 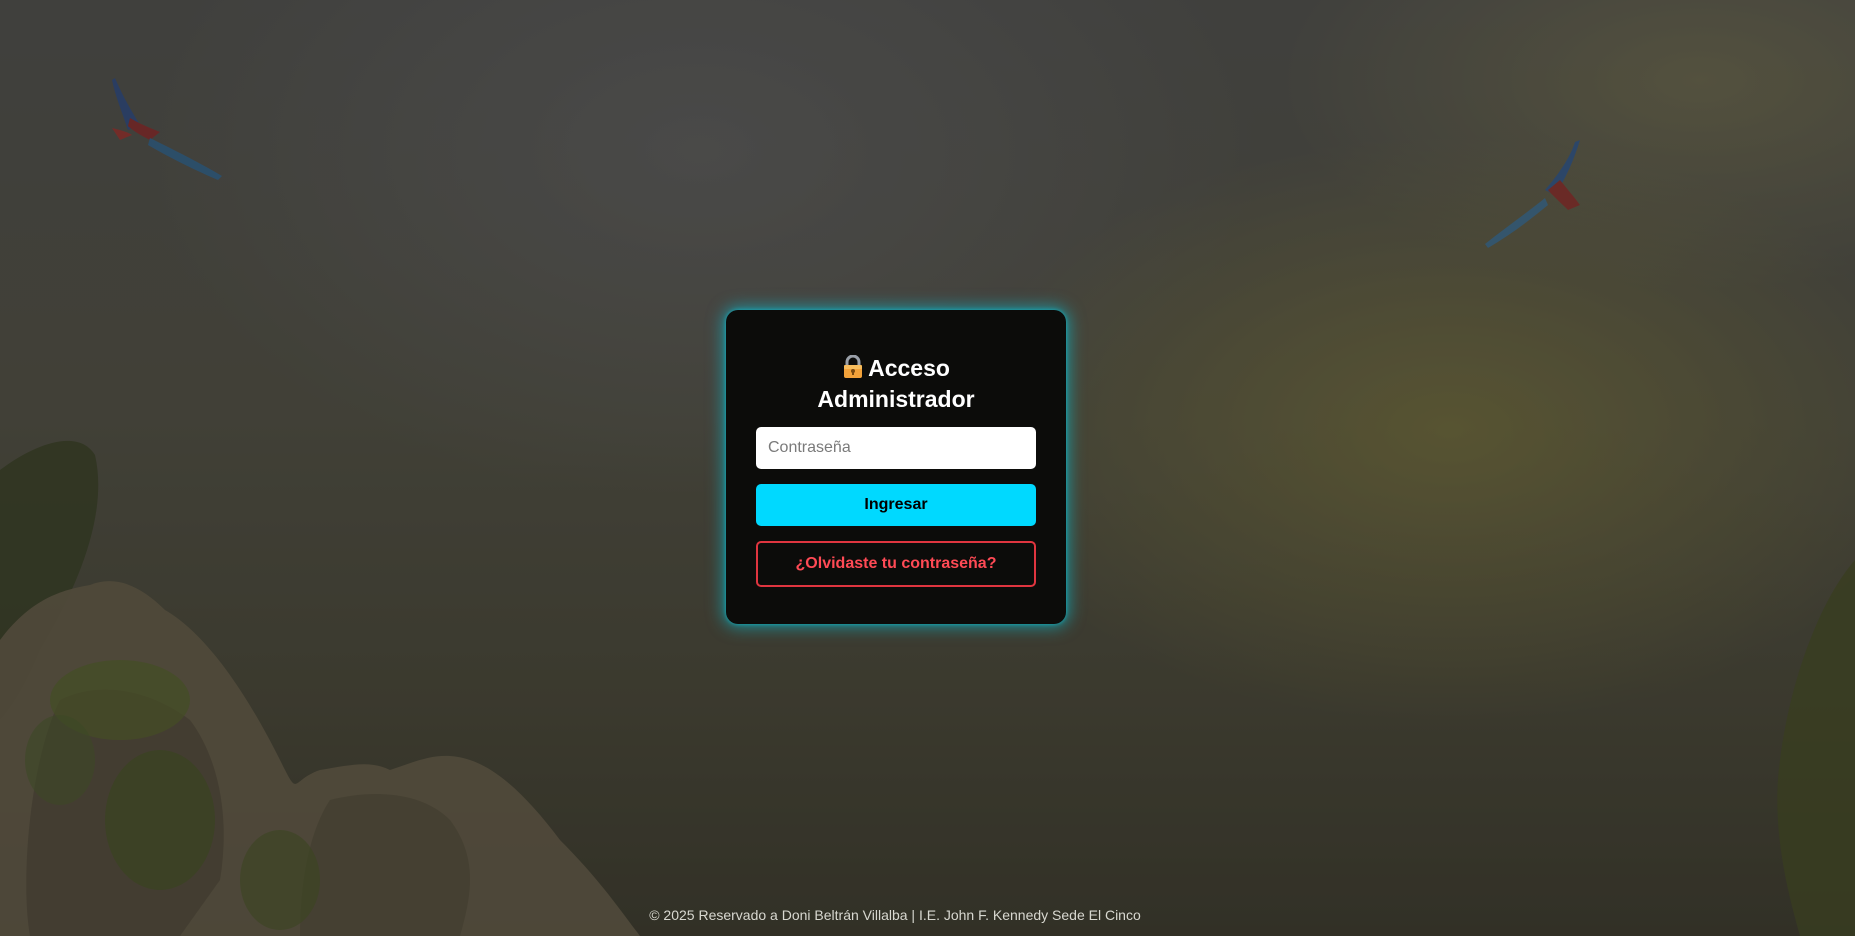 What do you see at coordinates (909, 368) in the screenshot?
I see `title-line1: Acceso` at bounding box center [909, 368].